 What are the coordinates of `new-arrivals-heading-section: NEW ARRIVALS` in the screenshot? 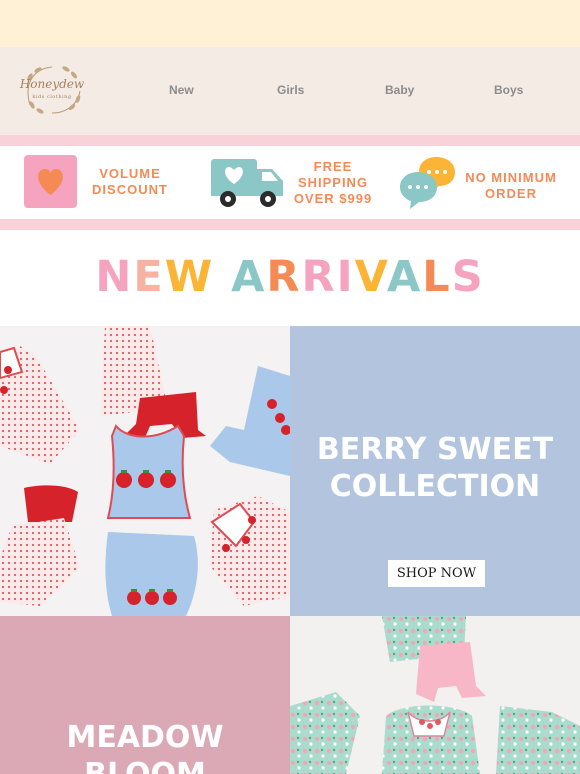 It's located at (290, 278).